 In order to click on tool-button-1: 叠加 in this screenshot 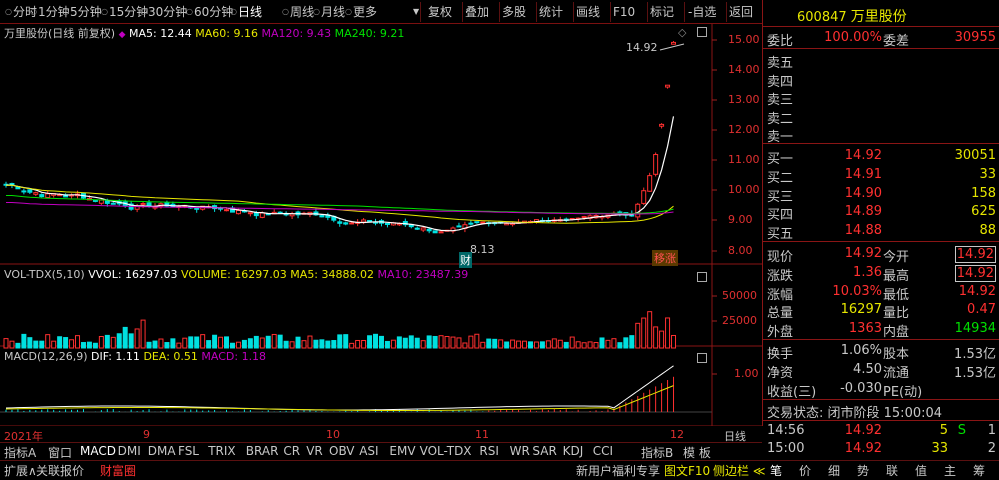, I will do `click(477, 12)`.